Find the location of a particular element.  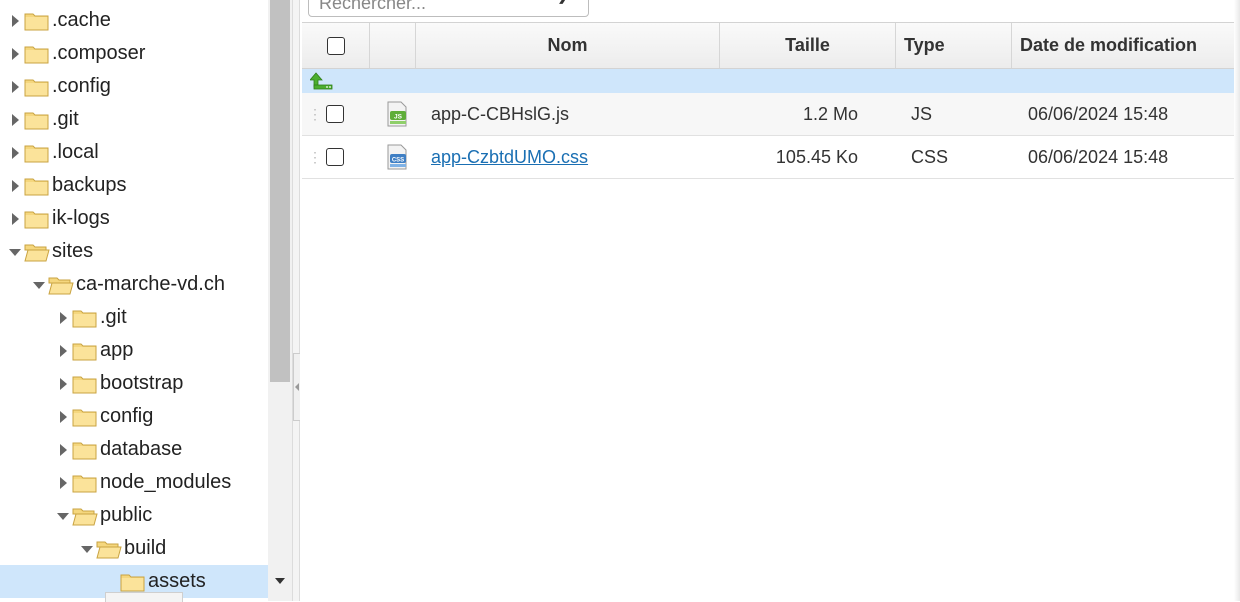

tree-item: database is located at coordinates (134, 449).